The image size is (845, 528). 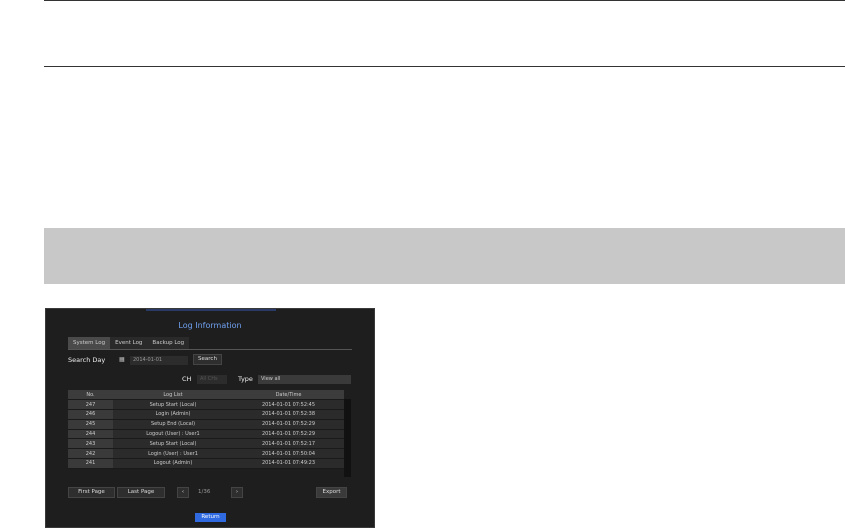 I want to click on dialog-title: Log Information, so click(x=210, y=325).